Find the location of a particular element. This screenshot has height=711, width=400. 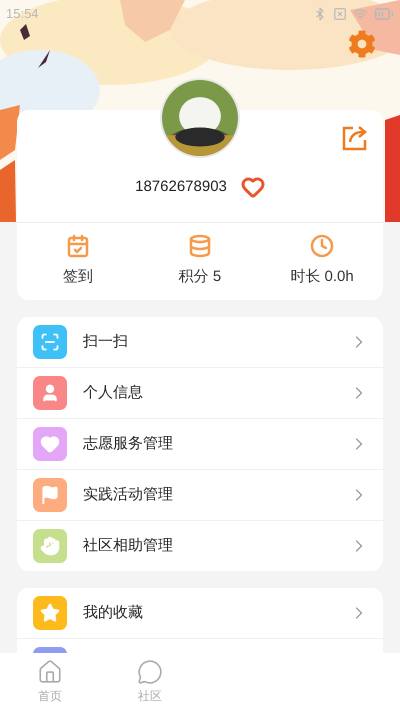

menu-label: 扫一扫 is located at coordinates (105, 342).